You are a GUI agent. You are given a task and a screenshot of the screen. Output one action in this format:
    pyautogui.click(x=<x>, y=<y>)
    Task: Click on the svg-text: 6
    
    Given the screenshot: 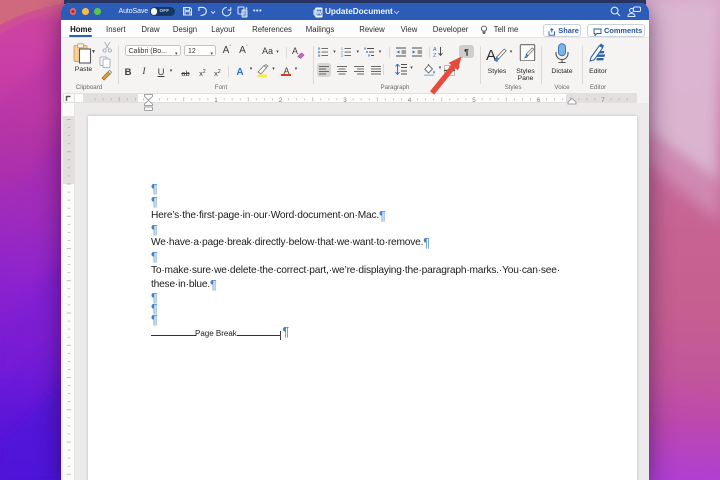 What is the action you would take?
    pyautogui.click(x=539, y=100)
    